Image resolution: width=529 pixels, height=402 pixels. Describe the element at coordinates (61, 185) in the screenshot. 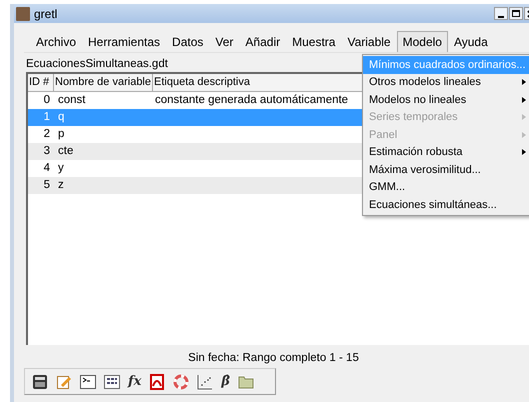

I see `table-cell-text: z` at that location.